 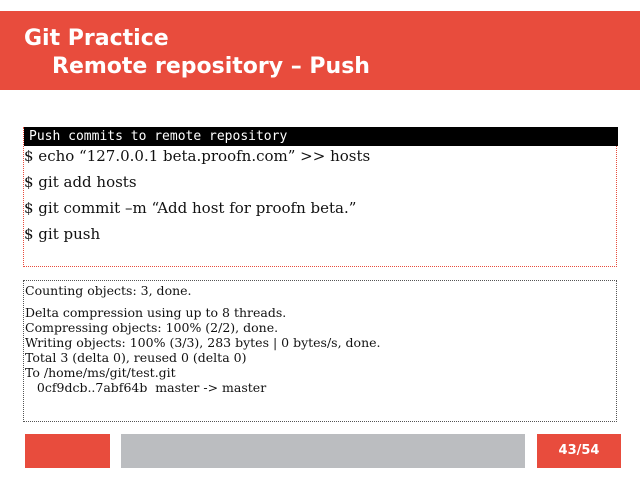 I want to click on output-line: Delta compression using up to 8 threads., so click(x=156, y=312).